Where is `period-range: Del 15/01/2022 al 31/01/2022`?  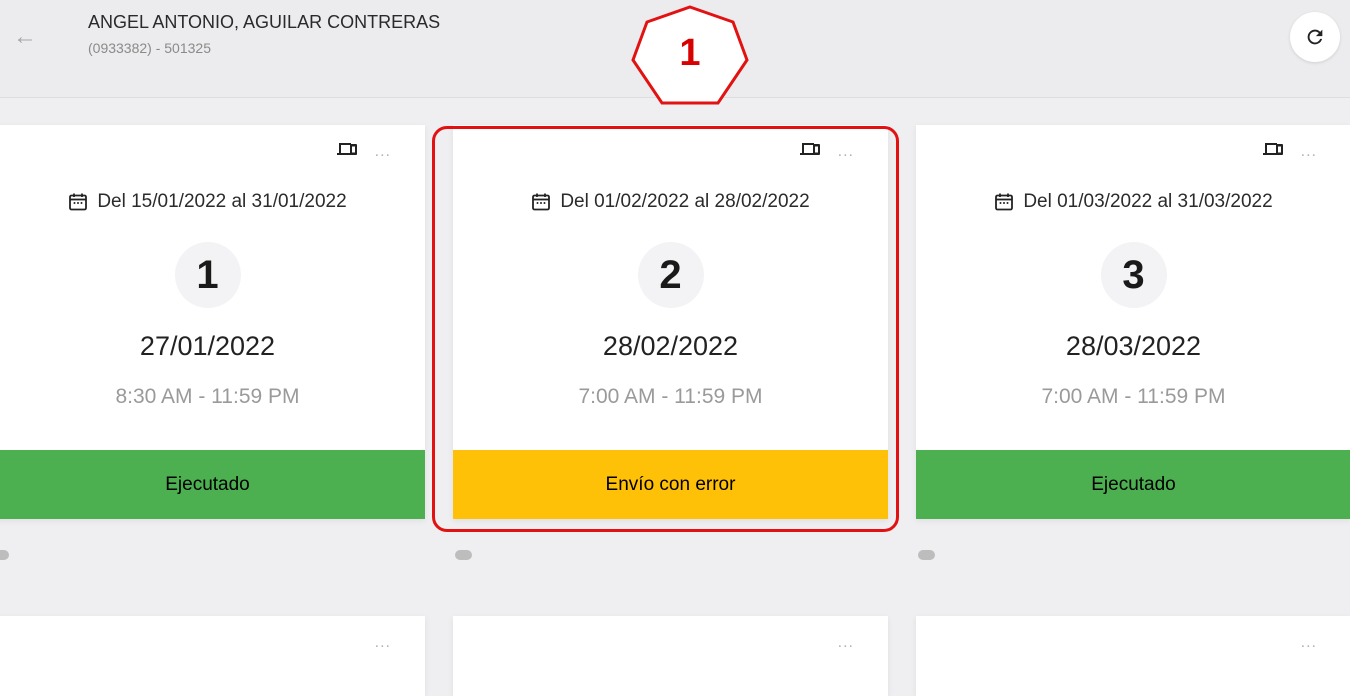
period-range: Del 15/01/2022 al 31/01/2022 is located at coordinates (212, 202).